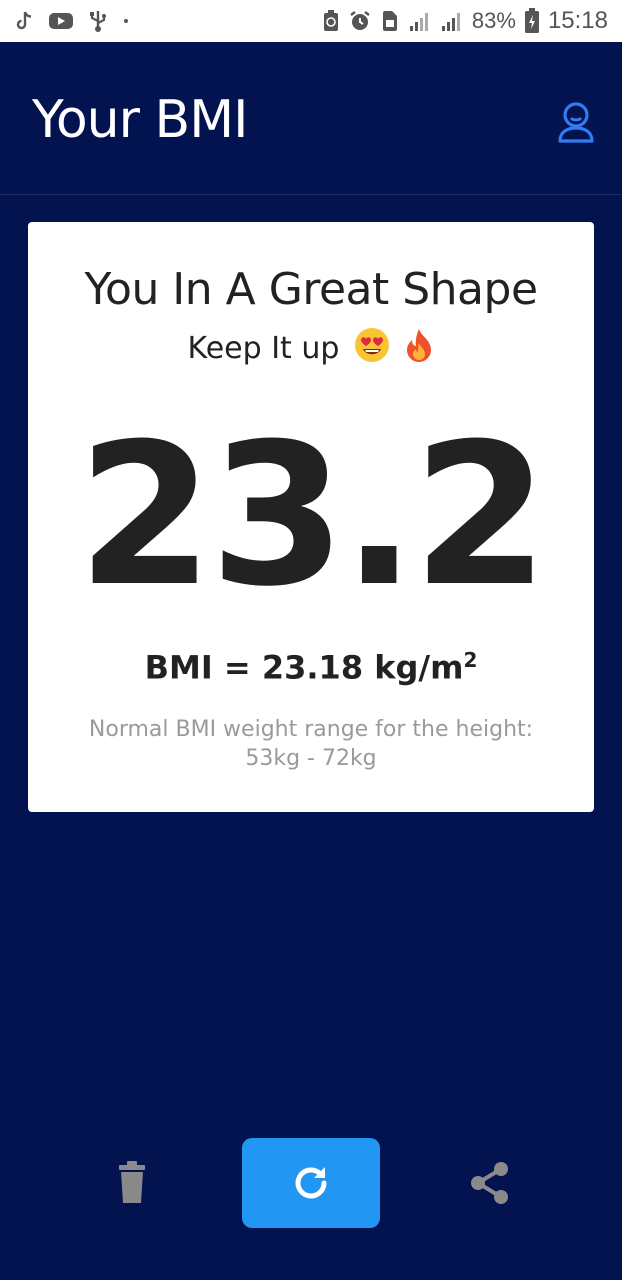 This screenshot has width=622, height=1280. What do you see at coordinates (470, 660) in the screenshot?
I see `bmi-unit-exponent: 2` at bounding box center [470, 660].